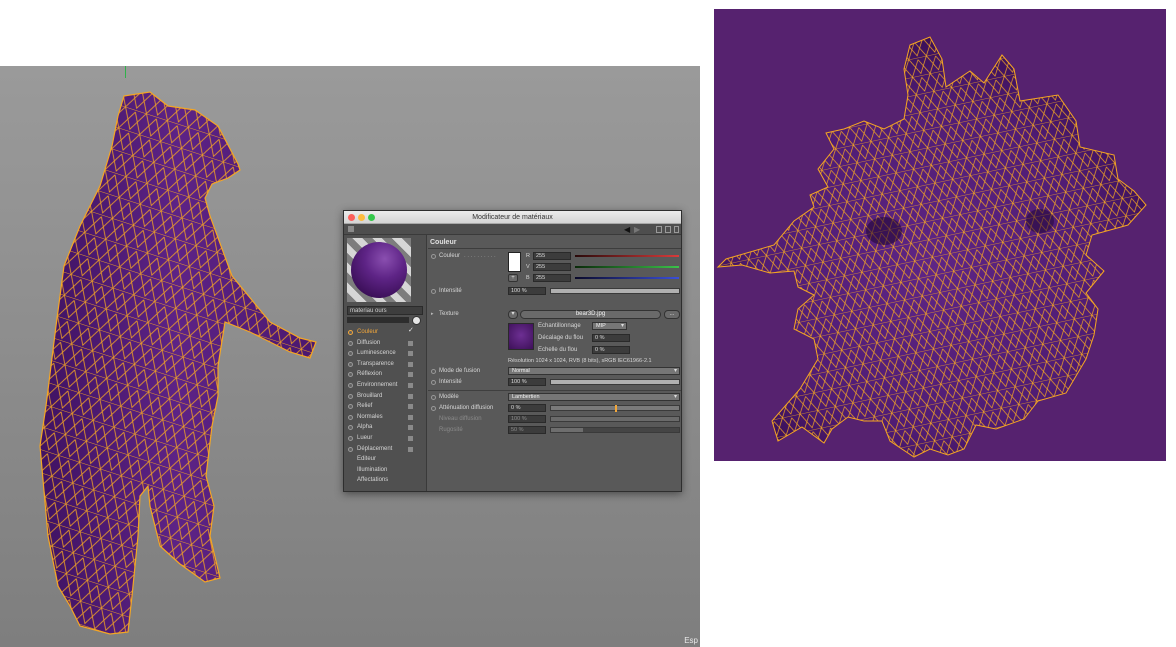 The height and width of the screenshot is (647, 1176). What do you see at coordinates (368, 332) in the screenshot?
I see `channel-label: Couleur` at bounding box center [368, 332].